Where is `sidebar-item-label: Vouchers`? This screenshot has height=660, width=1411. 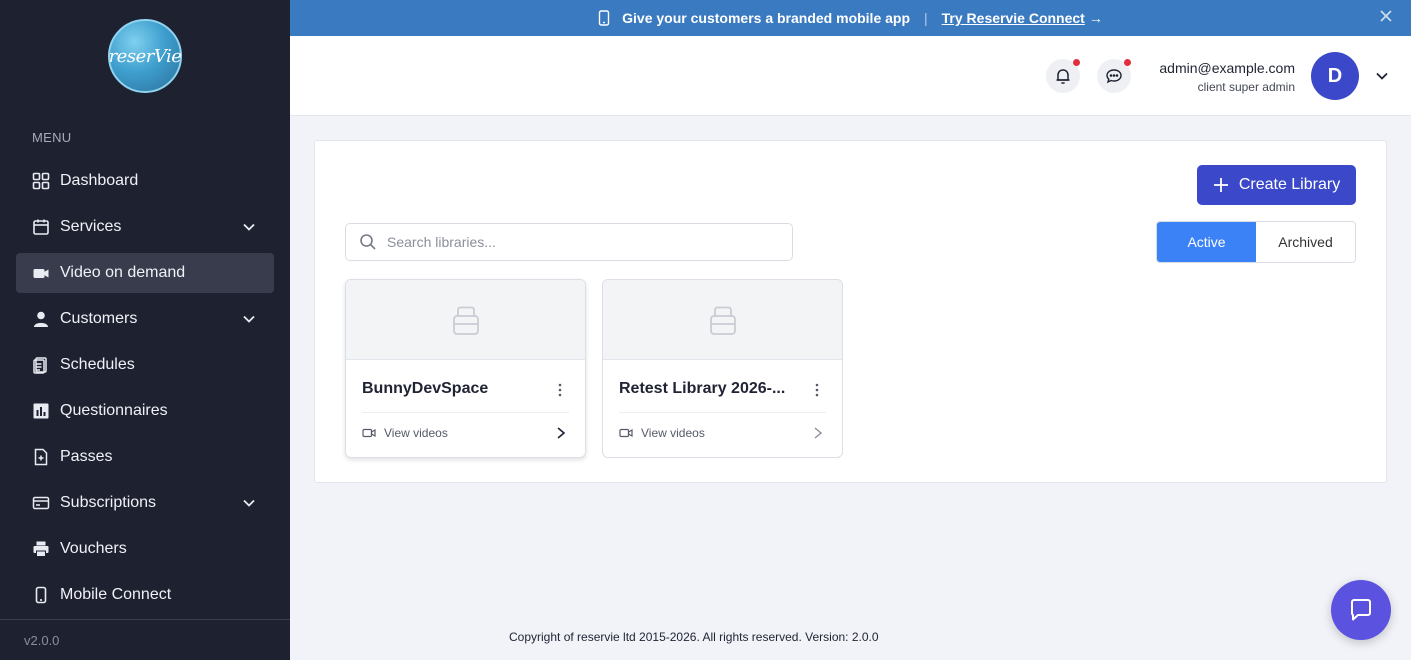
sidebar-item-label: Vouchers is located at coordinates (93, 548).